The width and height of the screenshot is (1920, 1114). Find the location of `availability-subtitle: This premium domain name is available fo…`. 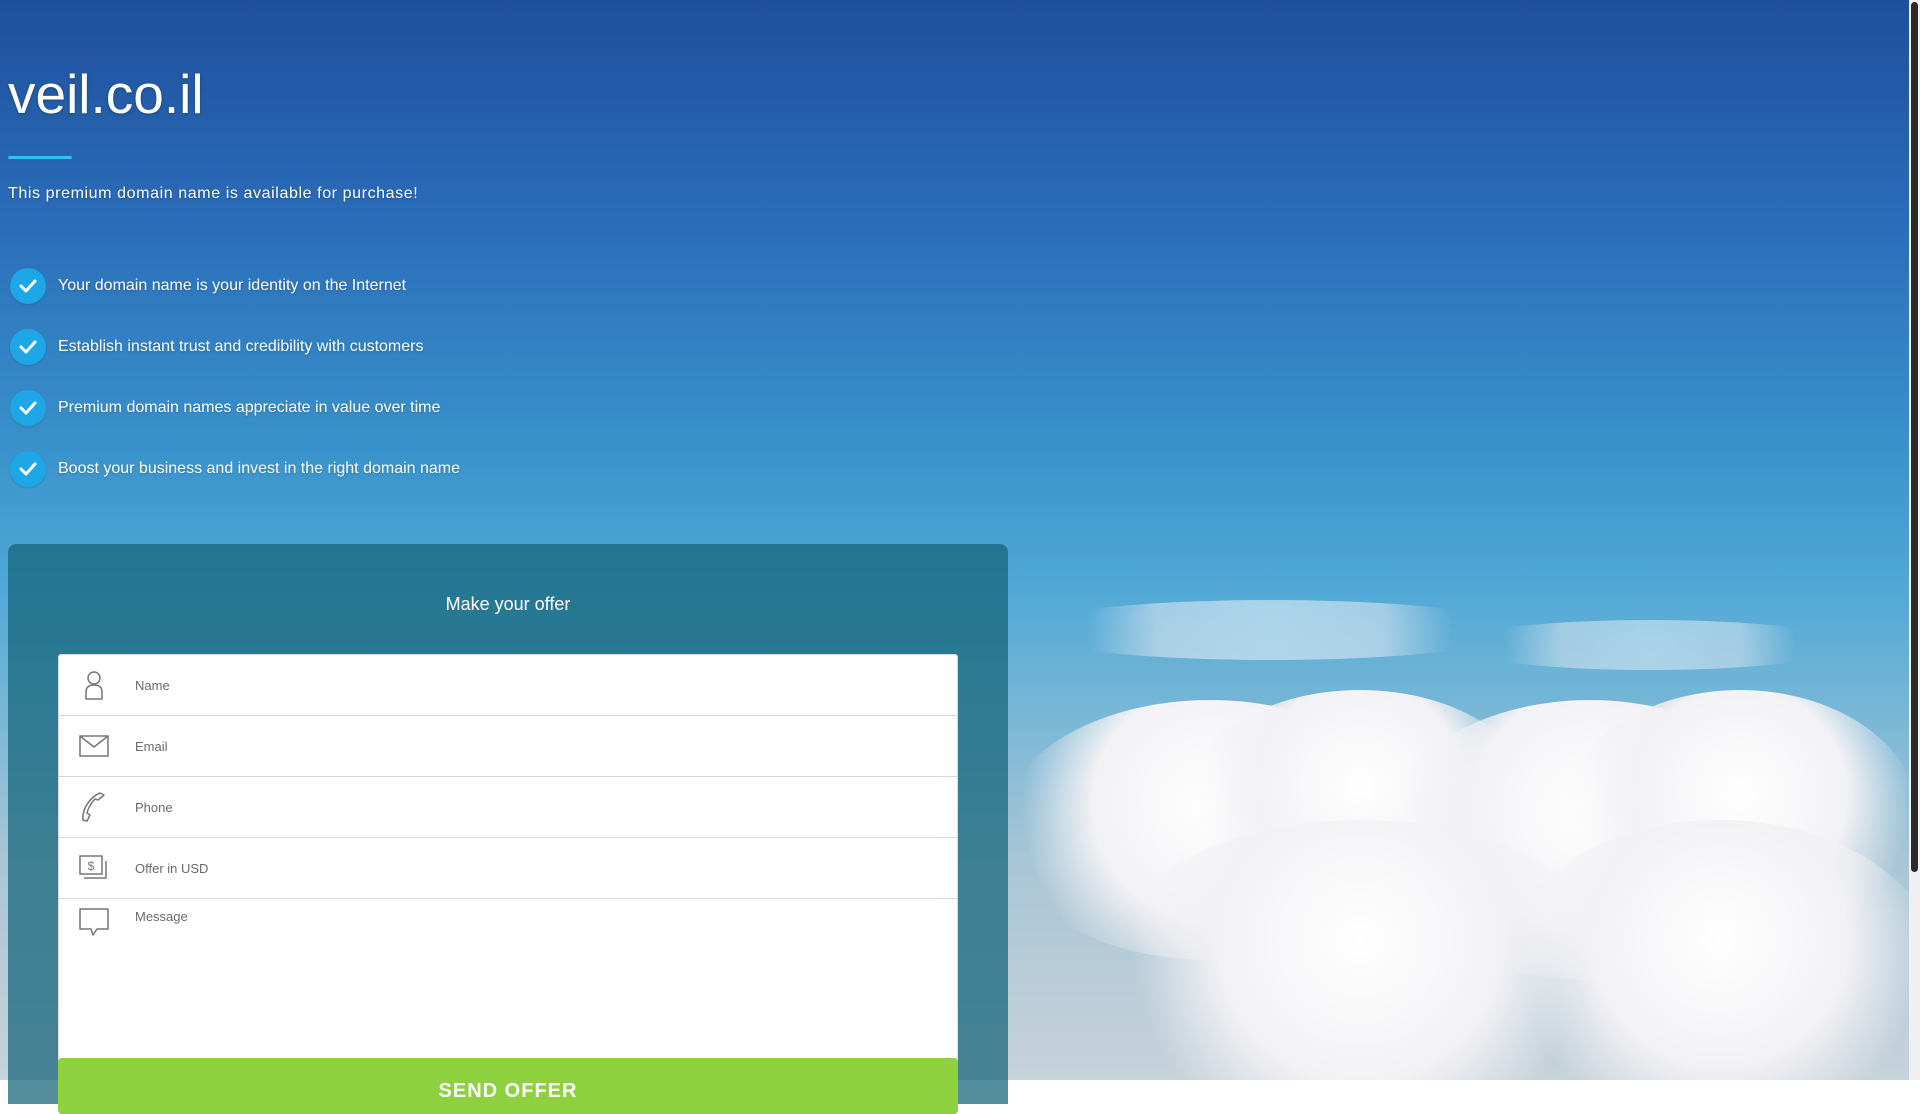

availability-subtitle: This premium domain name is available fo… is located at coordinates (213, 193).